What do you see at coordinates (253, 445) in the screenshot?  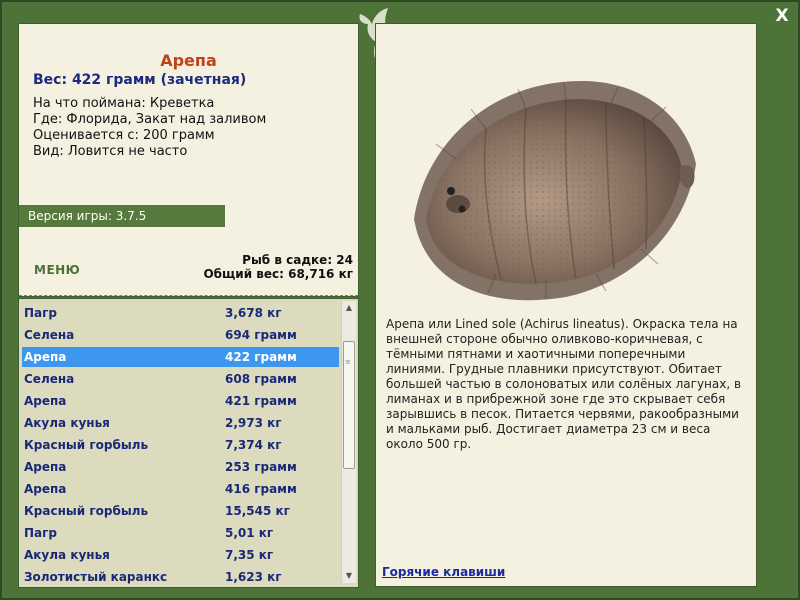 I see `catch-fish-weight: 7,374 кг` at bounding box center [253, 445].